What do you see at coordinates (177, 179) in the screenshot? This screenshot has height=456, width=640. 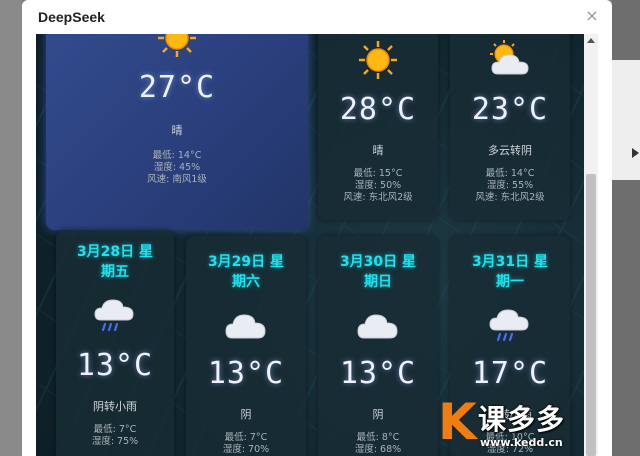 I see `today-wind: 风速: 南风1级` at bounding box center [177, 179].